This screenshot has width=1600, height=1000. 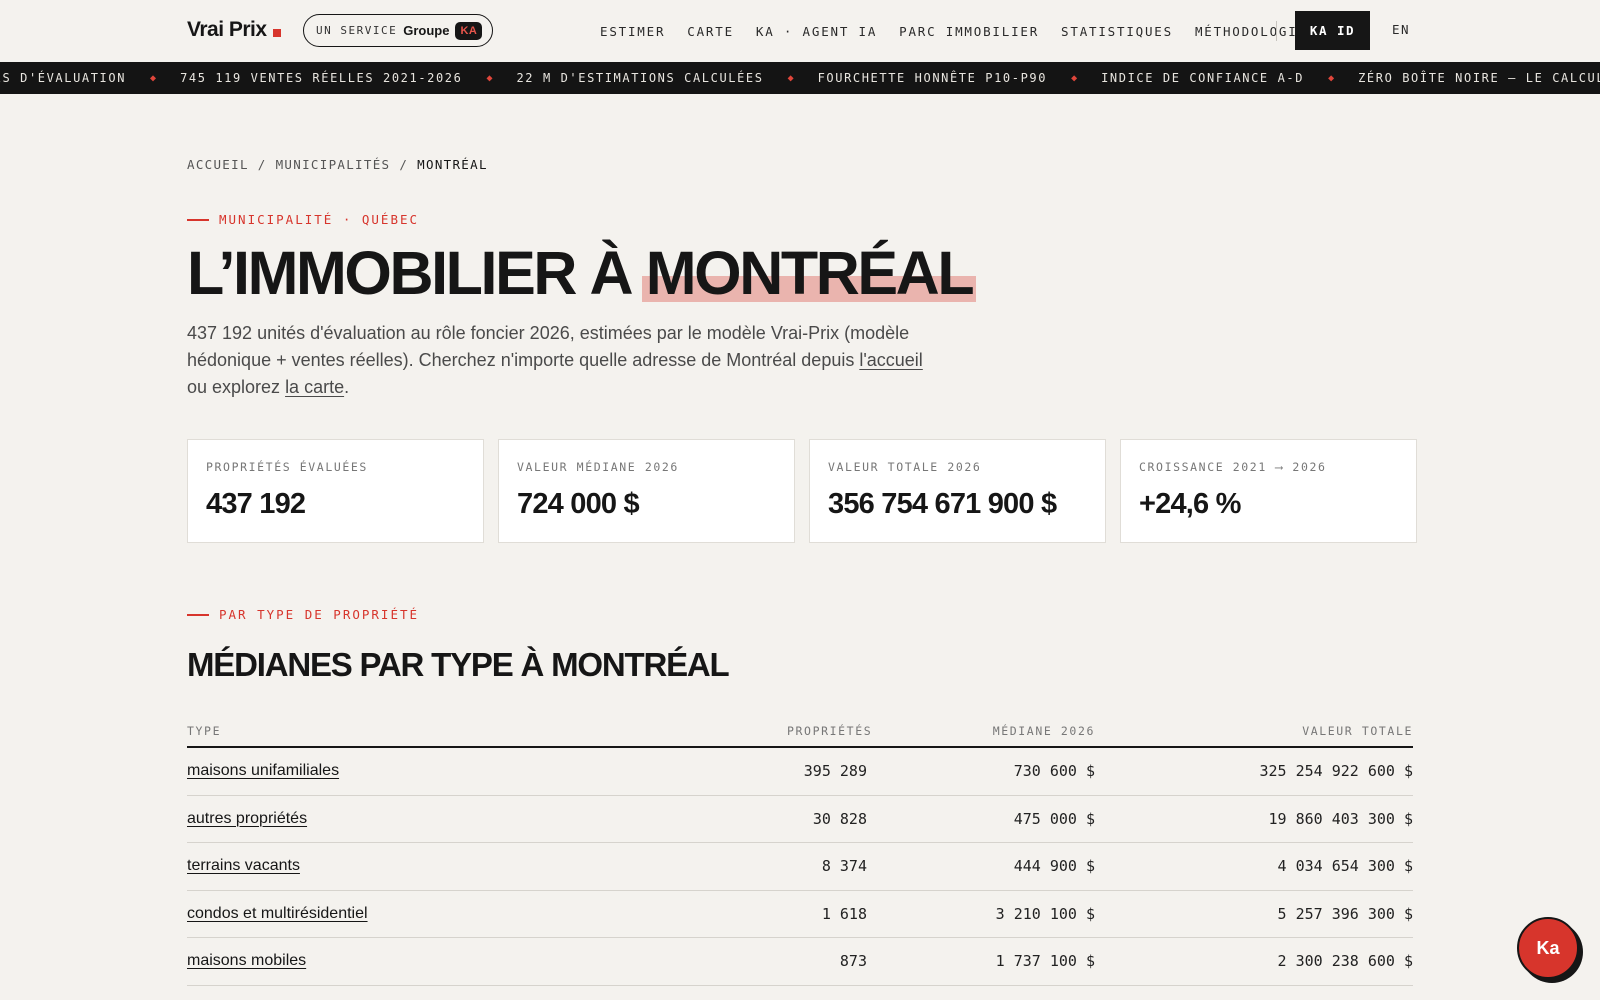 What do you see at coordinates (1190, 504) in the screenshot?
I see `stat-value: +24,6 %` at bounding box center [1190, 504].